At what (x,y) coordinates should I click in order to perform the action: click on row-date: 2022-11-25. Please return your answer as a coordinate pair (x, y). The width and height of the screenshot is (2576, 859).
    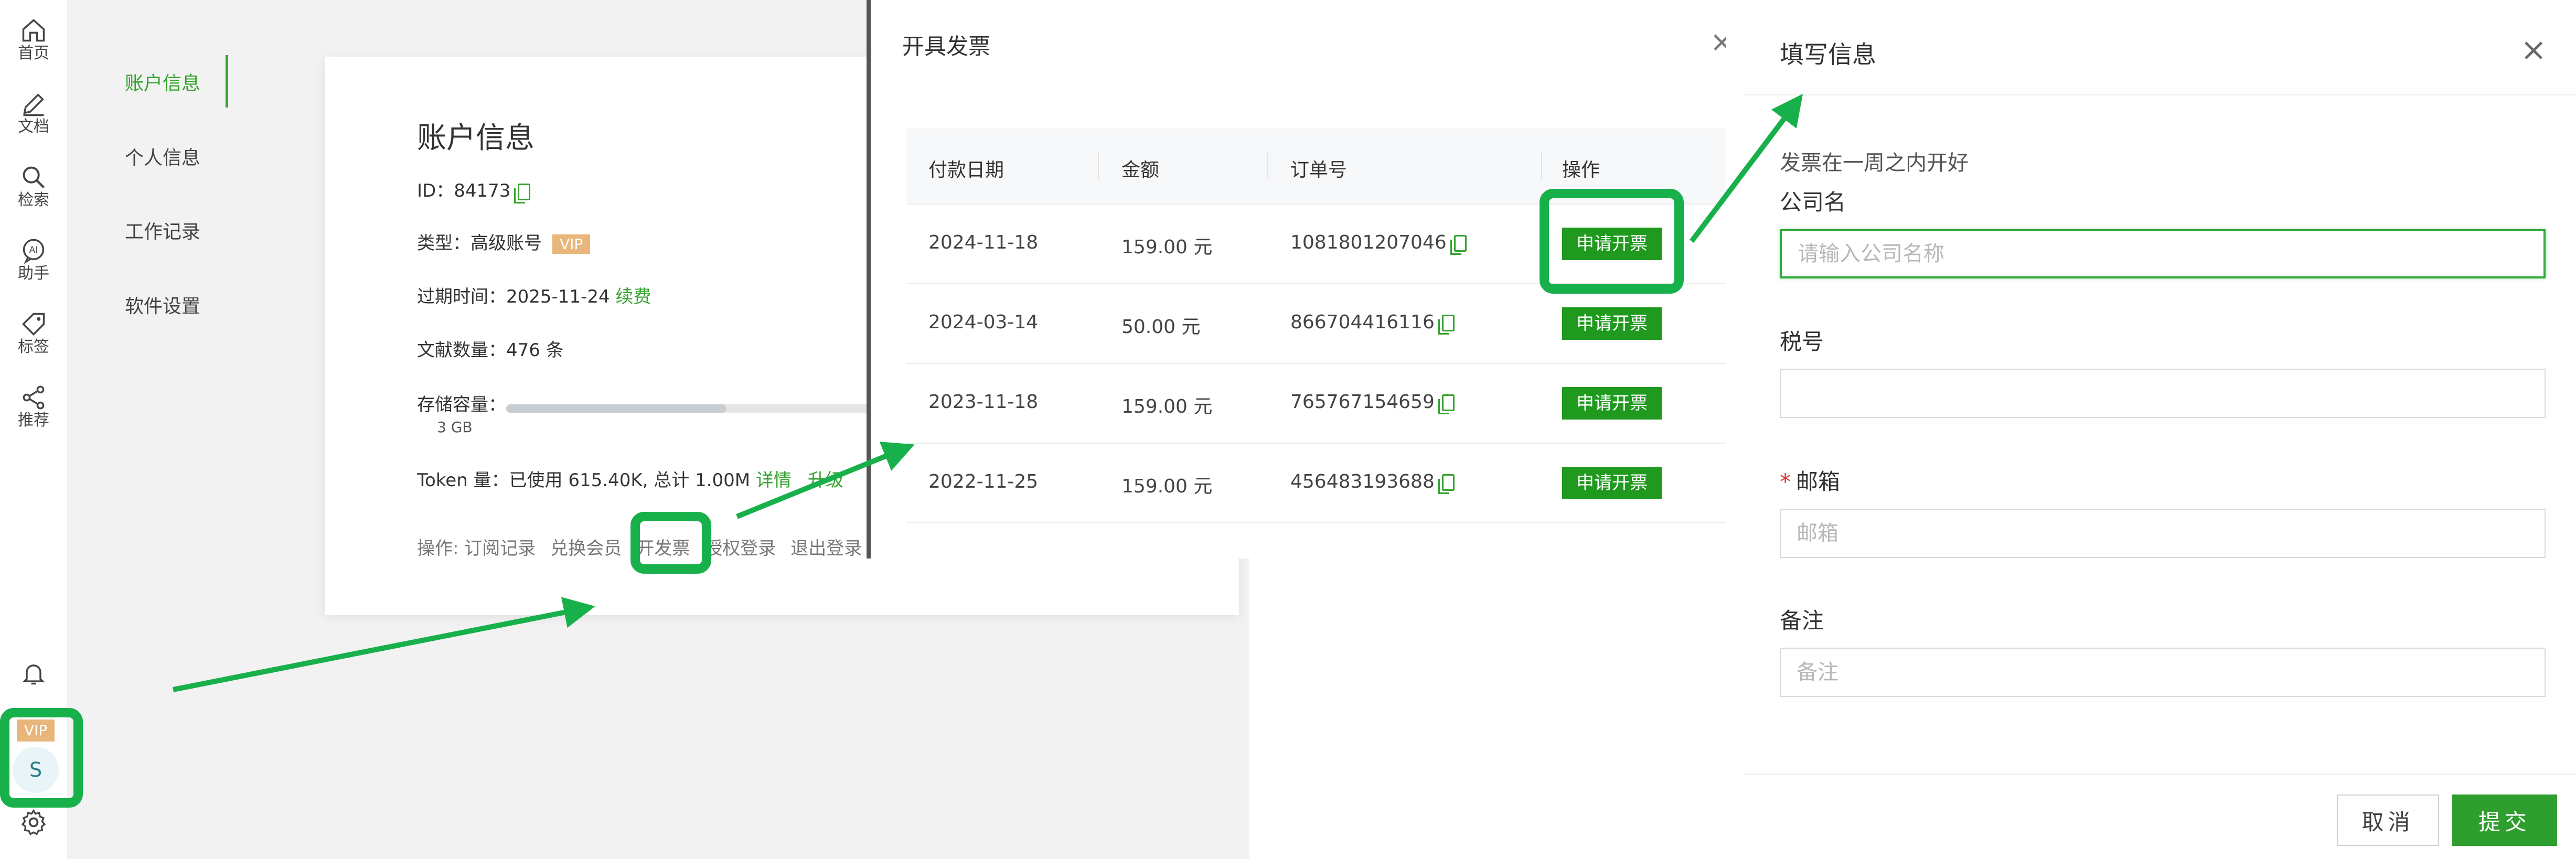
    Looking at the image, I should click on (984, 481).